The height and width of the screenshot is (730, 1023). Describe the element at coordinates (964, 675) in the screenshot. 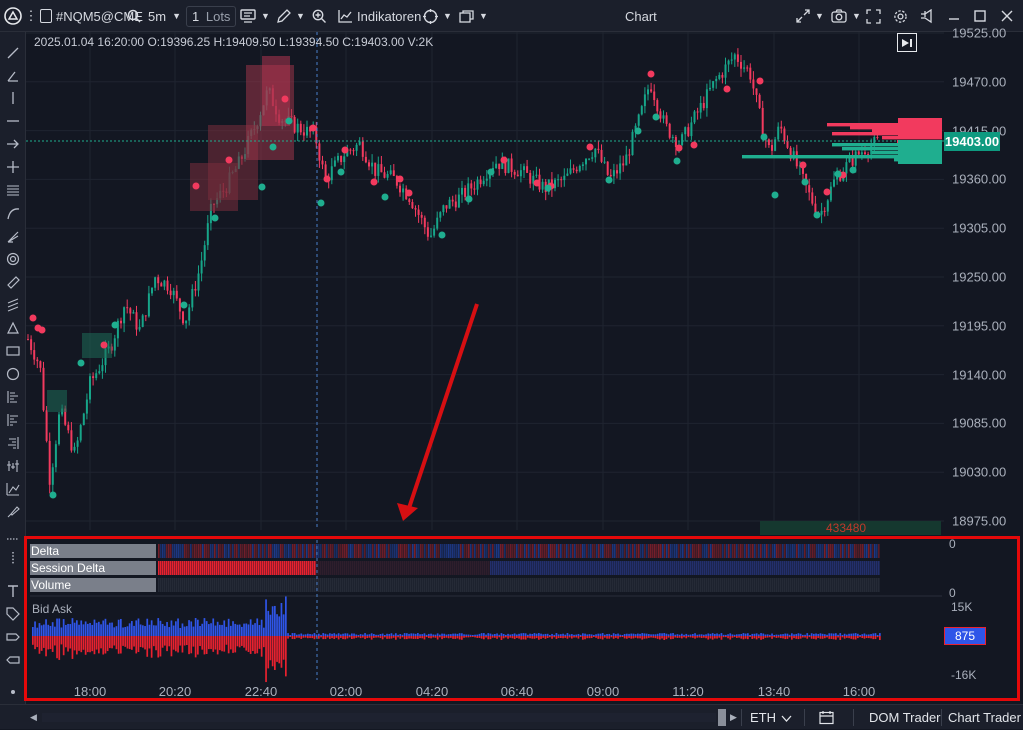

I see `lower-axis-bottom: -16K` at that location.